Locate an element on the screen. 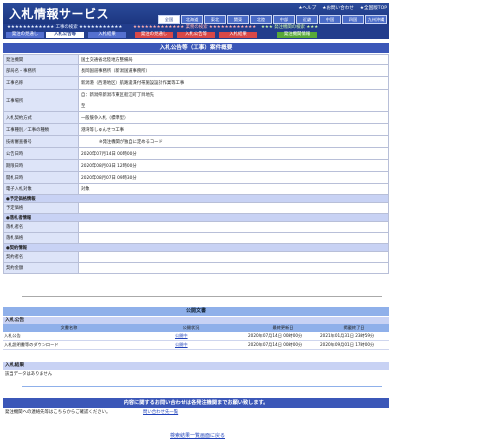 This screenshot has width=500, height=446. contact-row: 発注機関への連絡先等はこちらからご確認ください。 問い合わせ先一覧 is located at coordinates (196, 413).